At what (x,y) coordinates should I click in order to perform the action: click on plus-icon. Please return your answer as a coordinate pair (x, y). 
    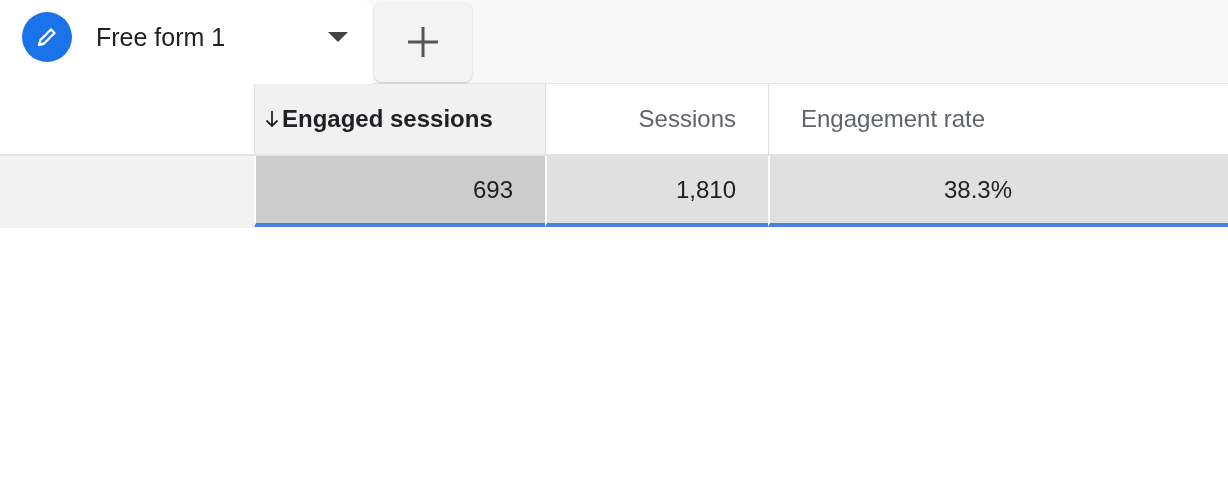
    Looking at the image, I should click on (423, 42).